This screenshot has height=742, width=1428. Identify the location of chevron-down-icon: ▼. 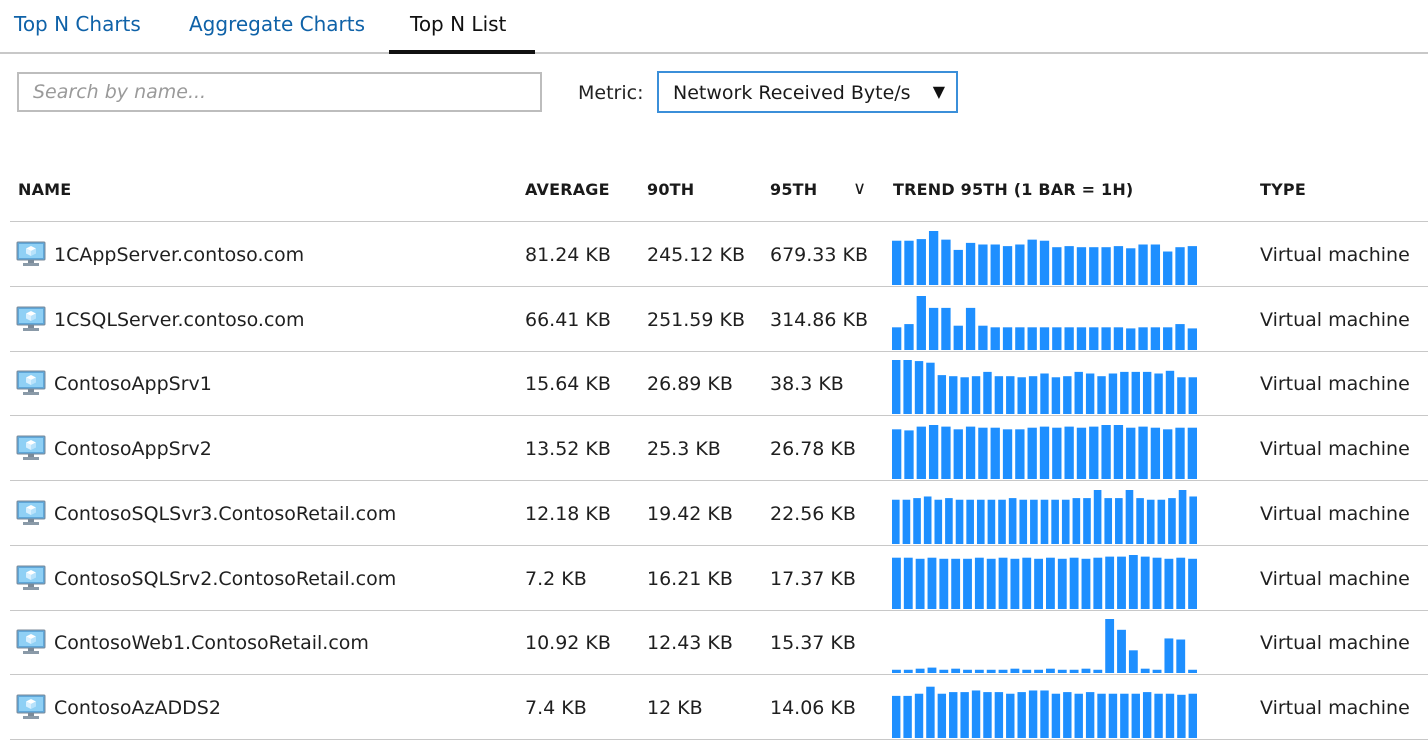
(938, 91).